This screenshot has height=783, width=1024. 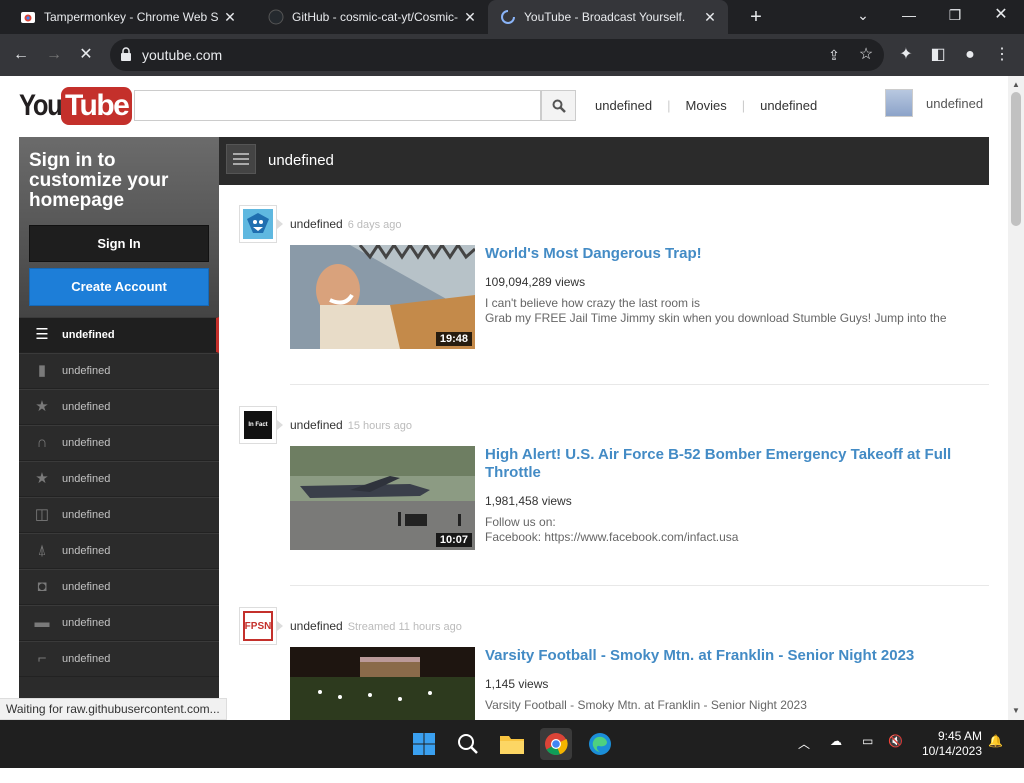 I want to click on close-window-button: ✕, so click(x=1001, y=15).